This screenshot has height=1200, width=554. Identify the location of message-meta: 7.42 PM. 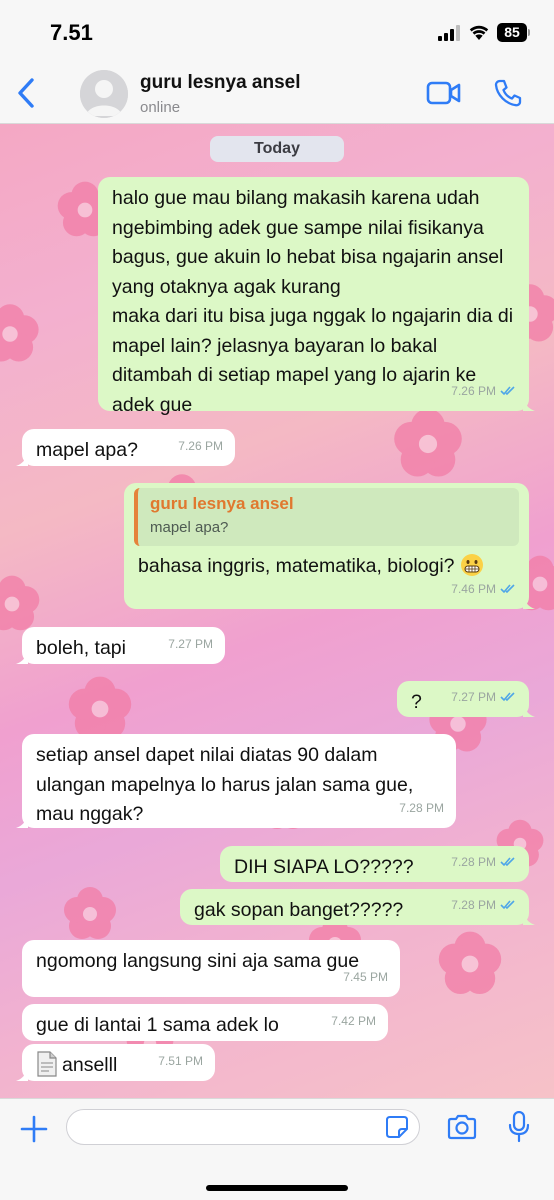
(353, 1022).